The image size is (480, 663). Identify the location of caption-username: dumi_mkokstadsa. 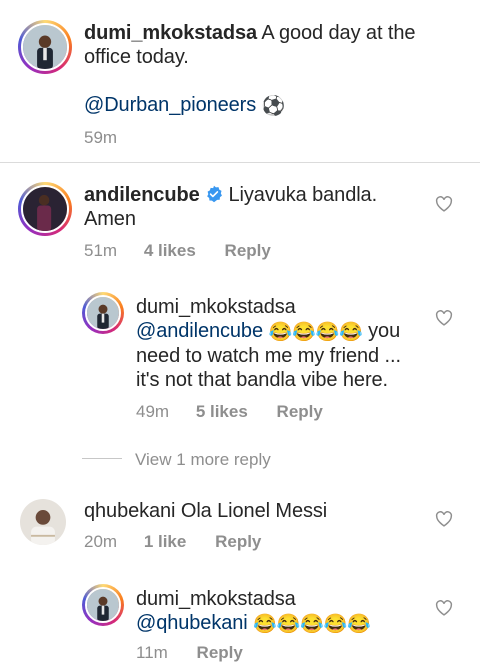
(170, 33).